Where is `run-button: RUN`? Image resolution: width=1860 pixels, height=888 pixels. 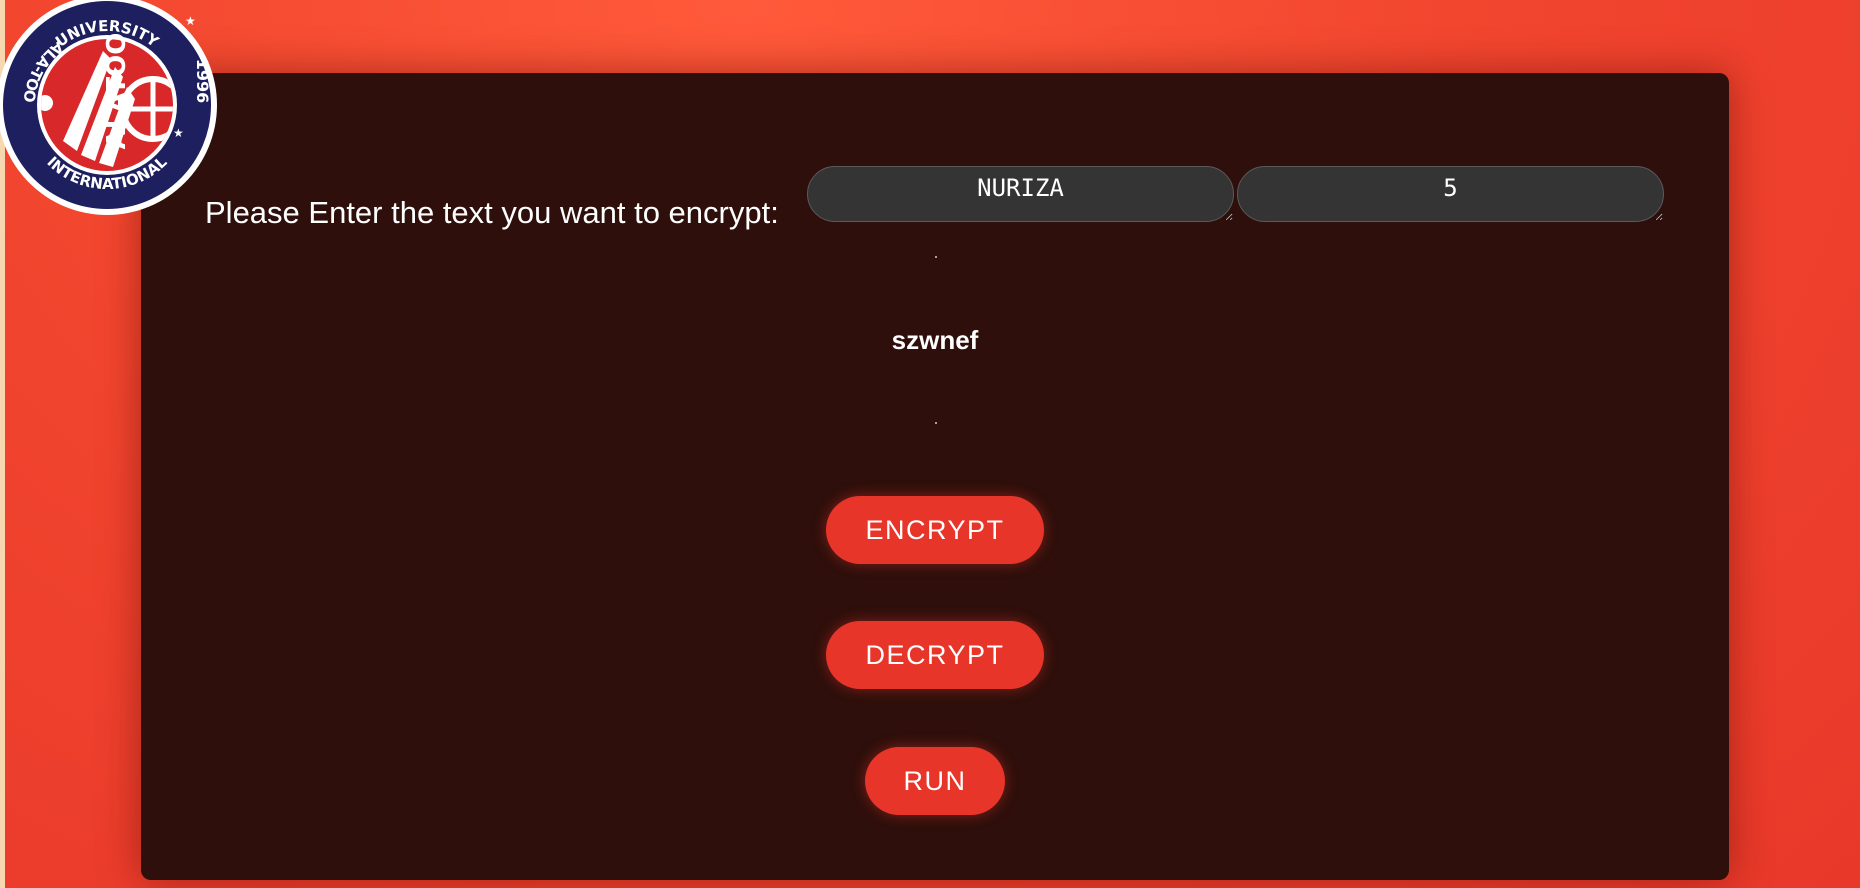
run-button: RUN is located at coordinates (935, 781).